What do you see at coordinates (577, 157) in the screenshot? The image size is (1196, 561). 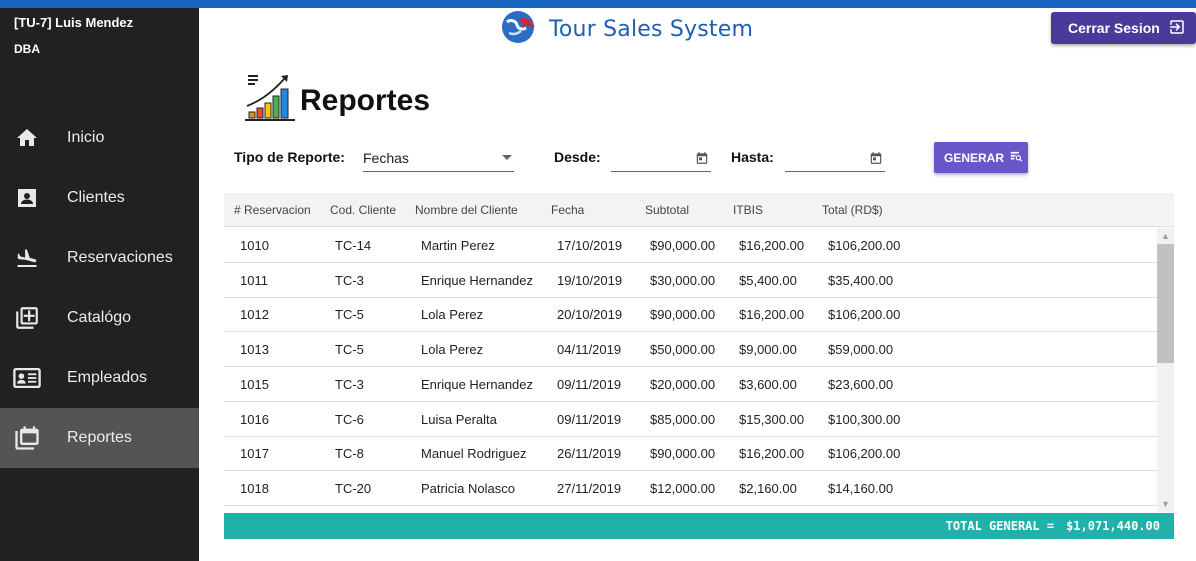 I see `from-date-label: Desde:` at bounding box center [577, 157].